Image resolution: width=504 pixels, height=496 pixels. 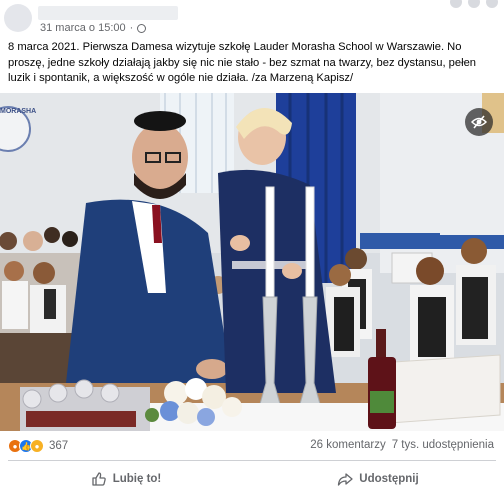 I want to click on comments-count: 26 komentarzy, so click(x=347, y=445).